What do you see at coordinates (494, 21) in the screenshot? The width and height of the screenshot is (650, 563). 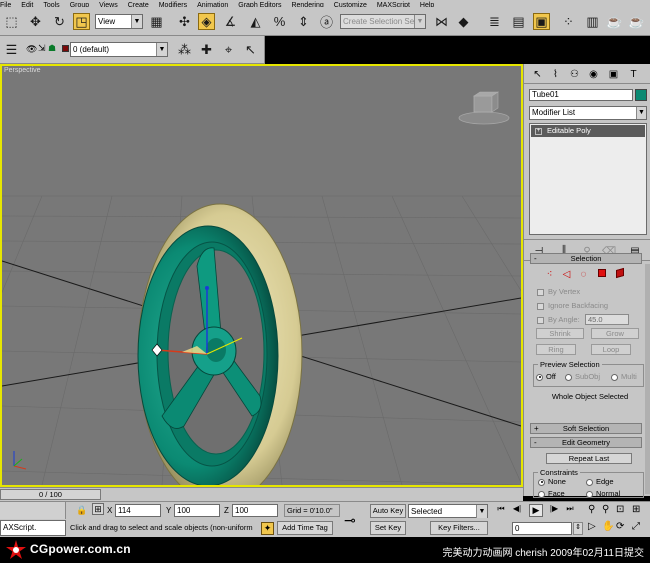 I see `layer-manager-icon: ≣` at bounding box center [494, 21].